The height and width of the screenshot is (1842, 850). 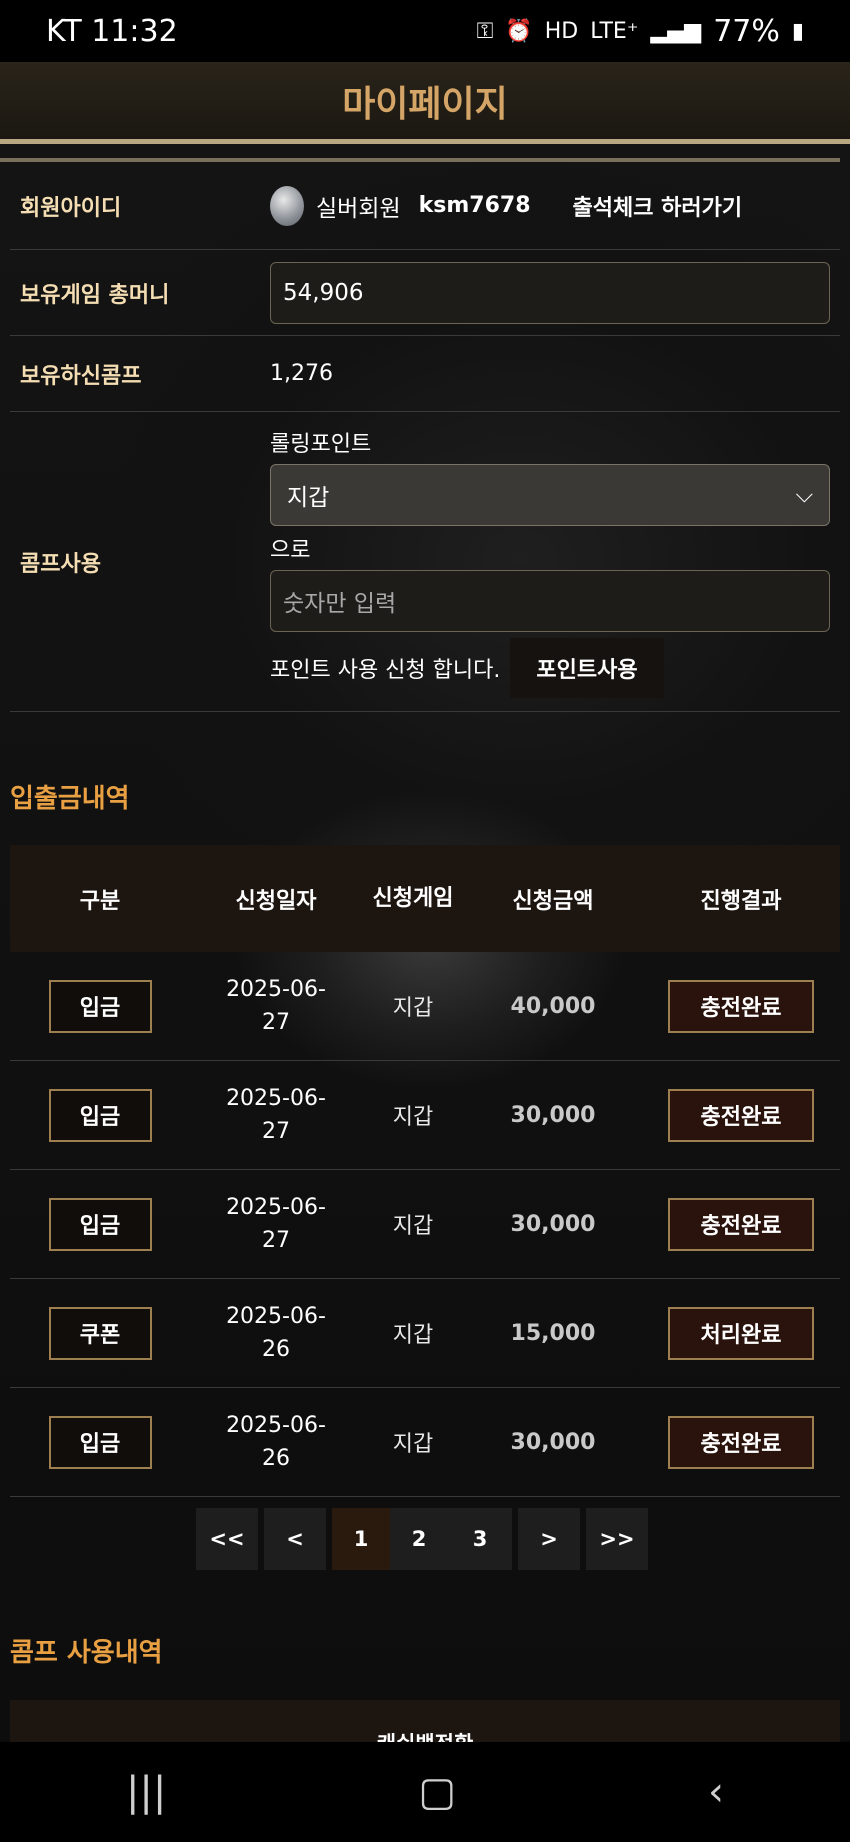 What do you see at coordinates (81, 376) in the screenshot?
I see `comp-label: 보유하신콤프` at bounding box center [81, 376].